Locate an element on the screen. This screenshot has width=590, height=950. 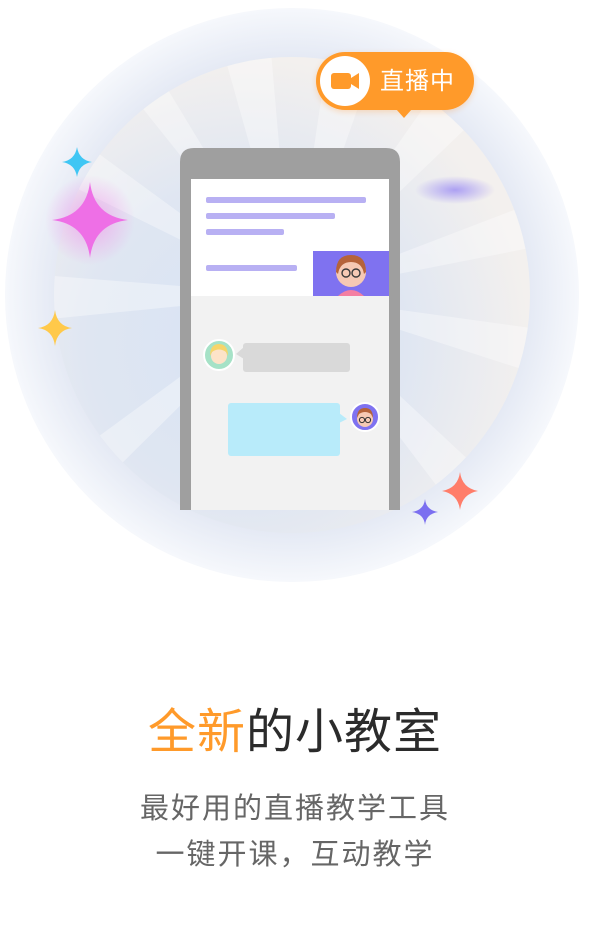
subtitle-line-2: 一键开课，互动教学 is located at coordinates (295, 854).